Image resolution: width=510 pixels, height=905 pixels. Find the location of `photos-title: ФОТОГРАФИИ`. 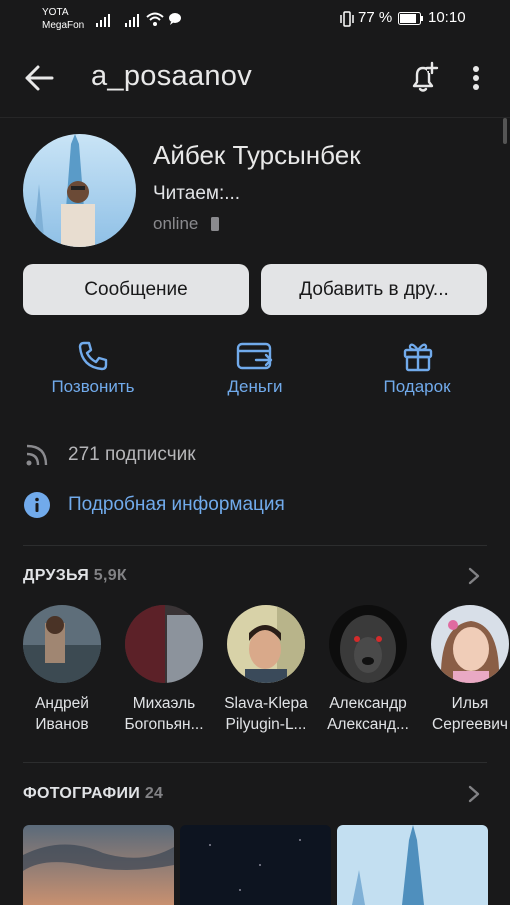

photos-title: ФОТОГРАФИИ is located at coordinates (82, 793).